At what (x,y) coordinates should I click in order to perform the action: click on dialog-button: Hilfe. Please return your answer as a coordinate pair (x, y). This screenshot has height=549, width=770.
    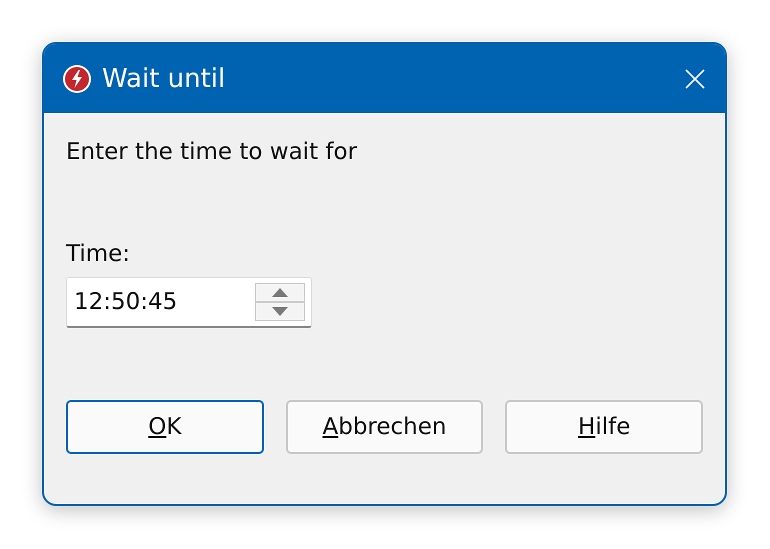
    Looking at the image, I should click on (604, 427).